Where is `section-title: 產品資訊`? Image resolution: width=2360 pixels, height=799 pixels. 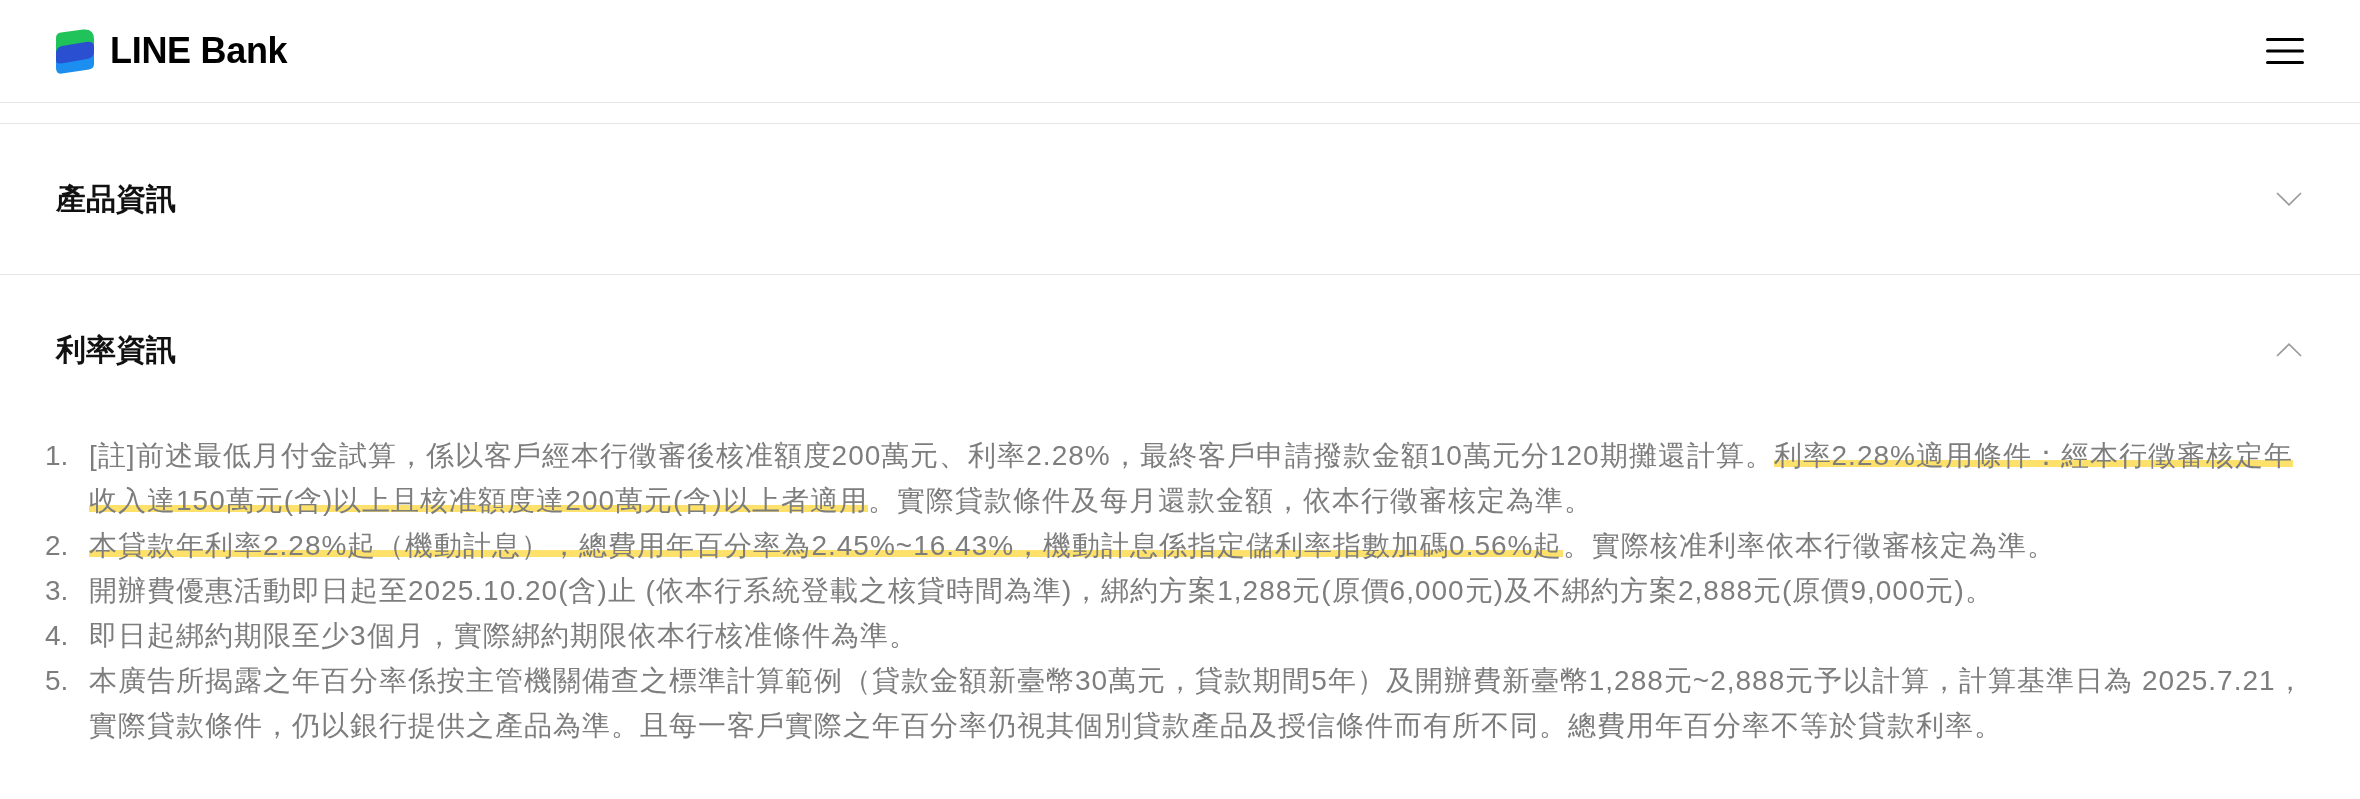 section-title: 產品資訊 is located at coordinates (116, 199).